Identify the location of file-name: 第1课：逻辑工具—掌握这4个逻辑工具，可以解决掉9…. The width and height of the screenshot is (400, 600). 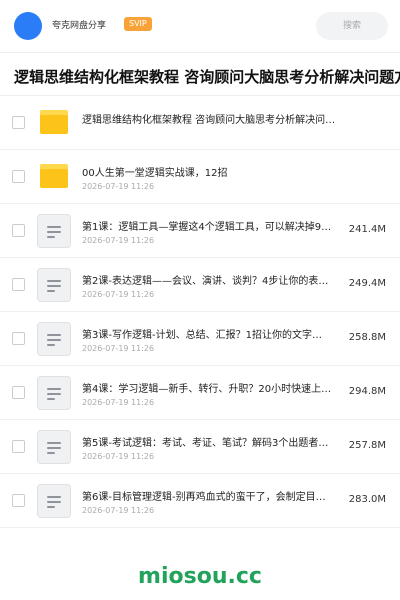
(207, 227).